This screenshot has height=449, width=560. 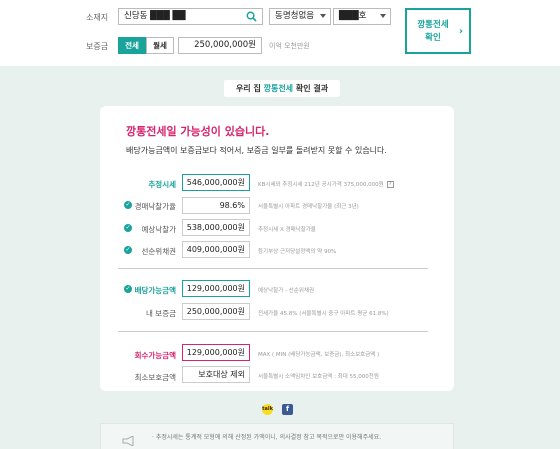 I want to click on row-note-my-deposit: 전세가율 45.8% (서울특별시 중구 아파트 평균 61.8%), so click(x=323, y=314).